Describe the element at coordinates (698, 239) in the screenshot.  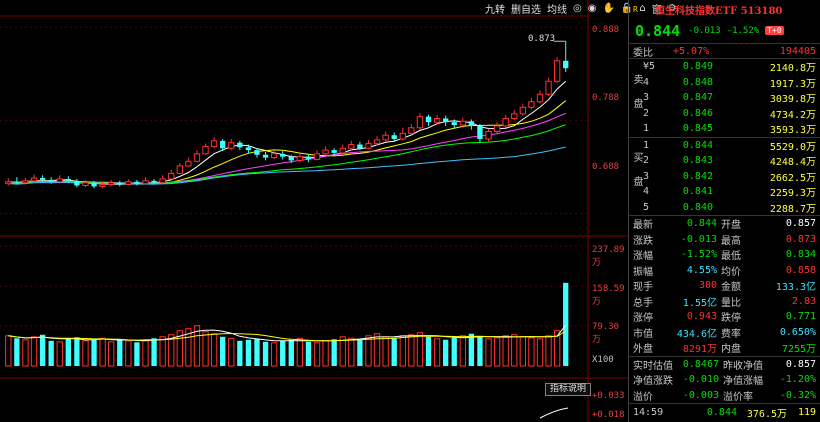
I see `quote-value: -0.013` at that location.